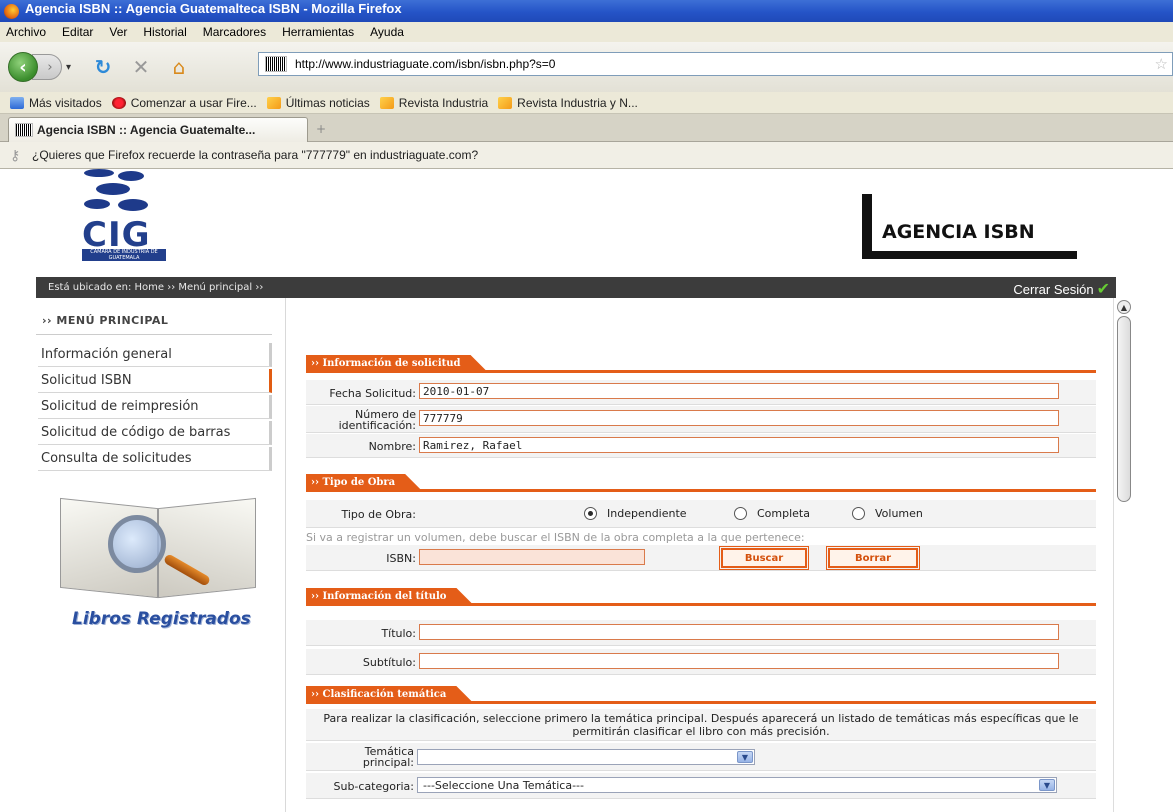 Image resolution: width=1173 pixels, height=812 pixels. Describe the element at coordinates (387, 32) in the screenshot. I see `menu-ayuda: Ayuda` at that location.